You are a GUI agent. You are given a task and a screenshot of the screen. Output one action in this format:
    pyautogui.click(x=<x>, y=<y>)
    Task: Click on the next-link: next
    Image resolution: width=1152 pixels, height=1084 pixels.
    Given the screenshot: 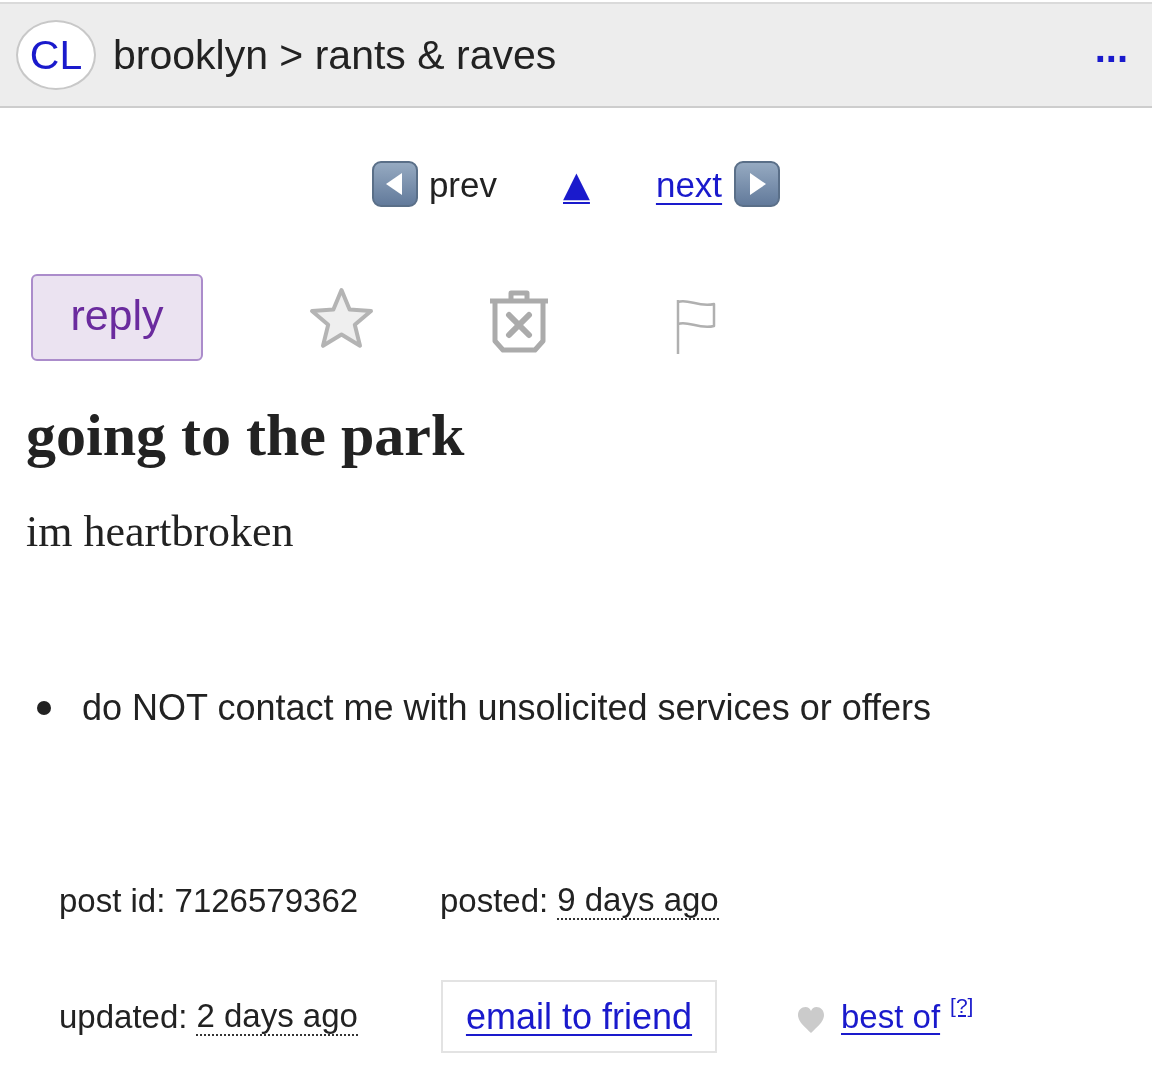 What is the action you would take?
    pyautogui.click(x=718, y=184)
    